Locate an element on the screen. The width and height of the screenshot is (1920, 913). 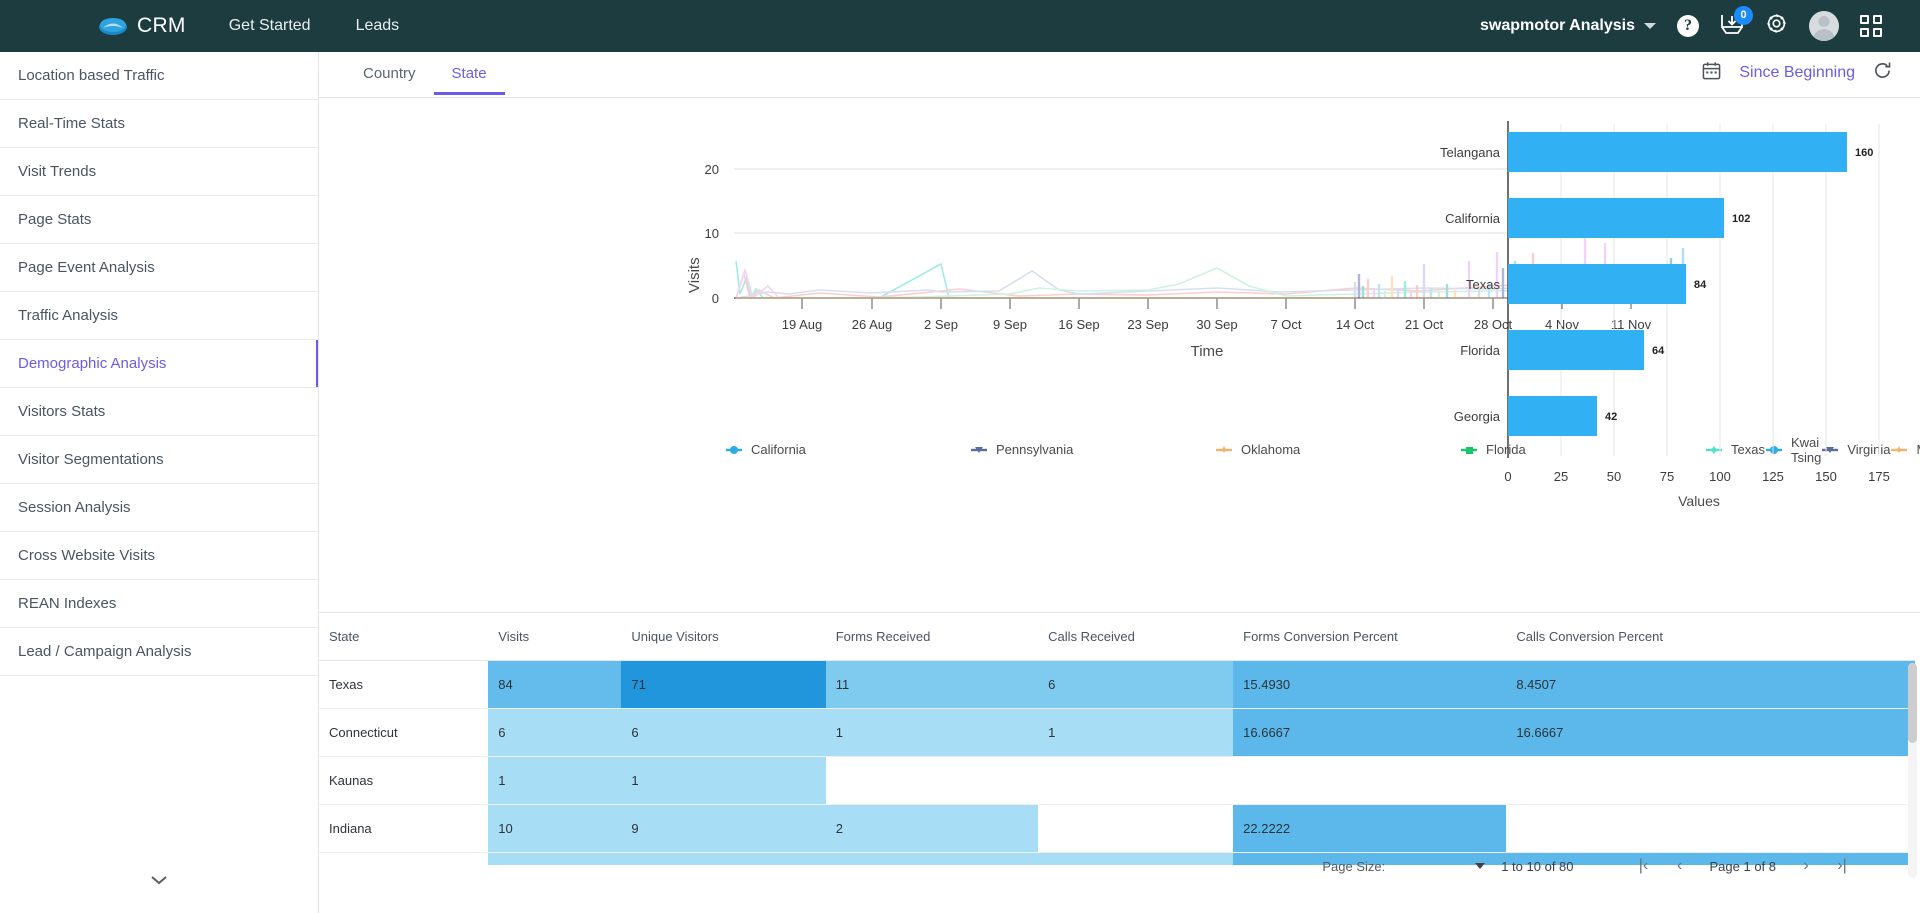
bar-x-tick: 125 is located at coordinates (1773, 476).